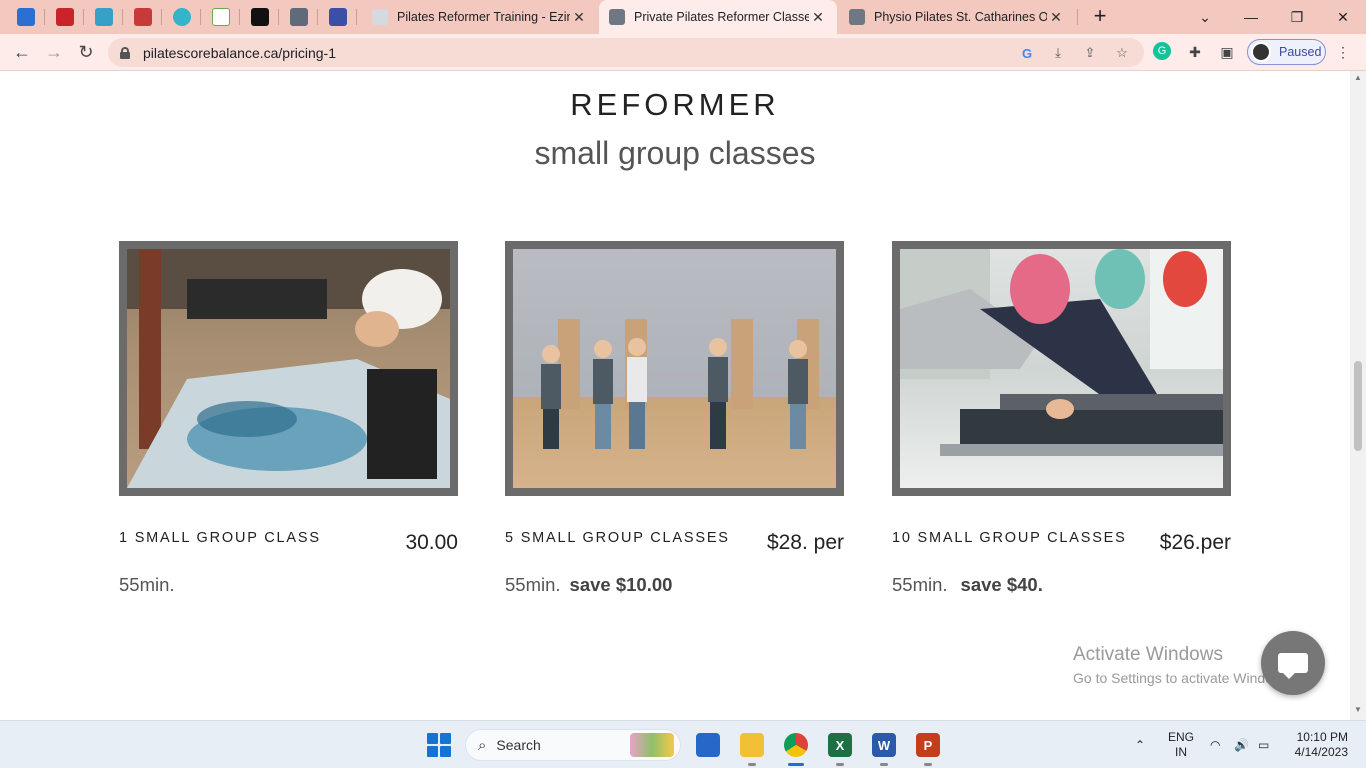 The width and height of the screenshot is (1366, 769). What do you see at coordinates (1343, 17) in the screenshot?
I see `close-window-button: ✕` at bounding box center [1343, 17].